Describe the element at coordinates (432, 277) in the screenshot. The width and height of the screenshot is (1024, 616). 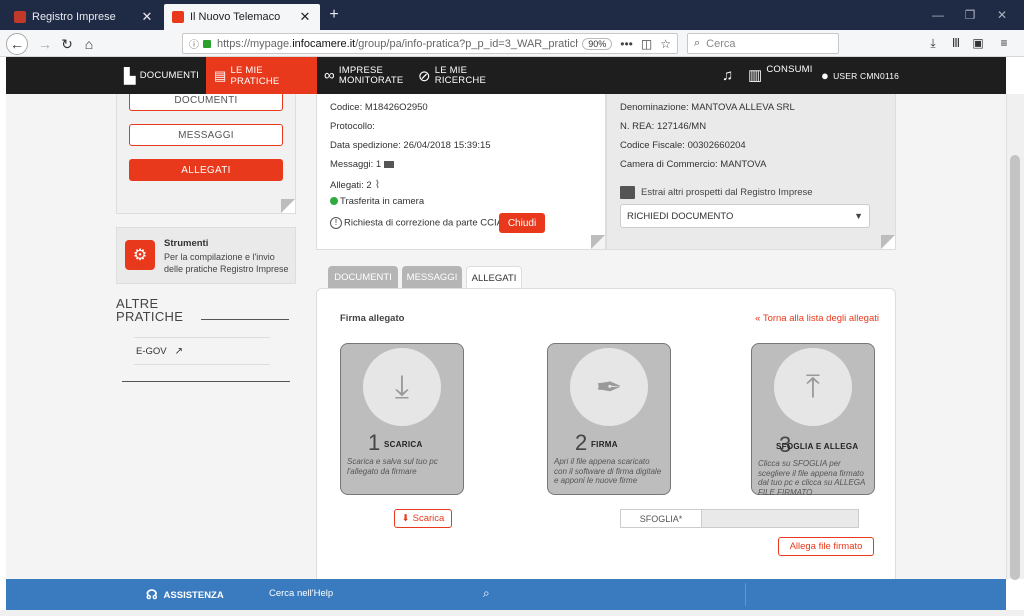
I see `tab-messaggi: MESSAGGI` at that location.